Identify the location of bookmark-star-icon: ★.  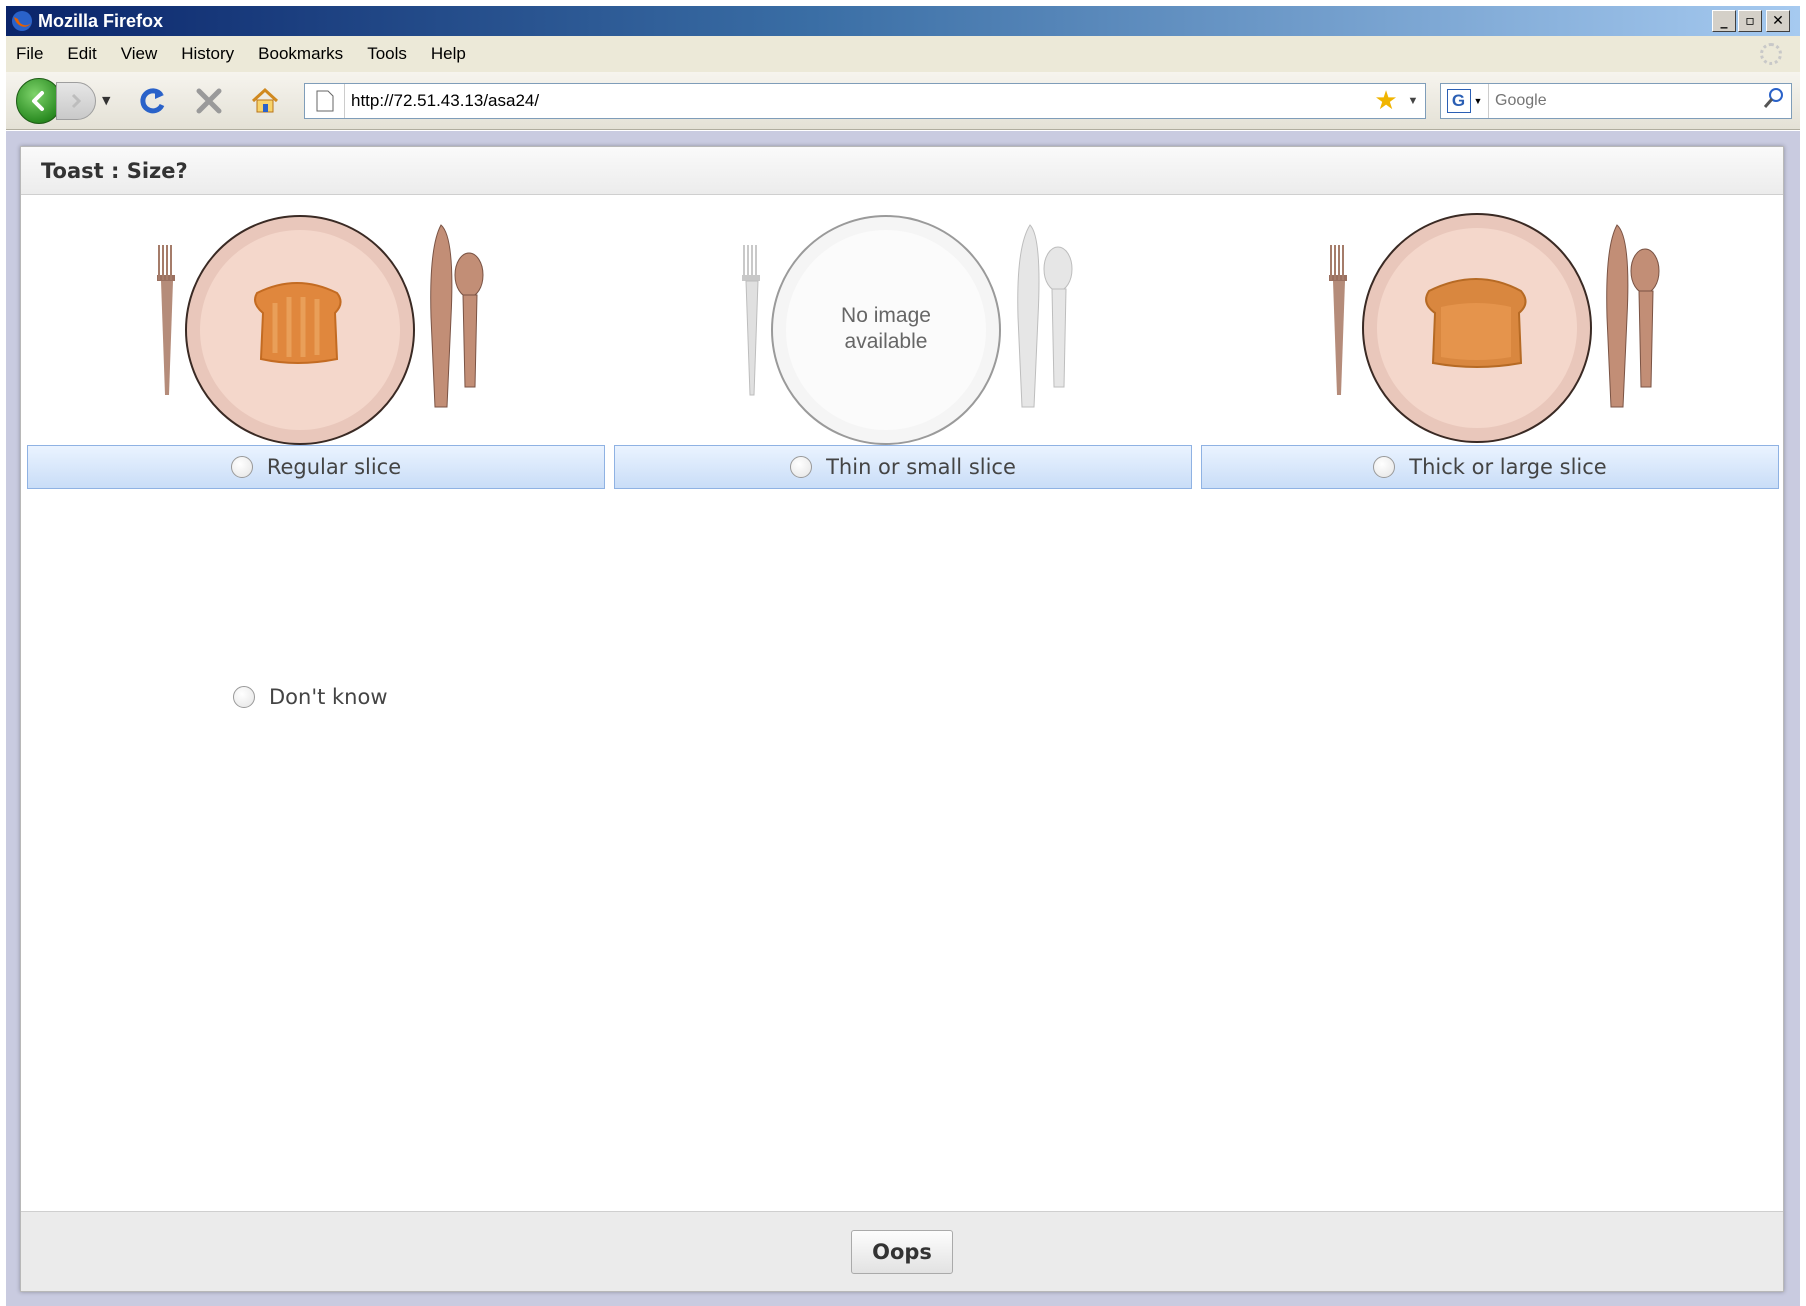
(1386, 100).